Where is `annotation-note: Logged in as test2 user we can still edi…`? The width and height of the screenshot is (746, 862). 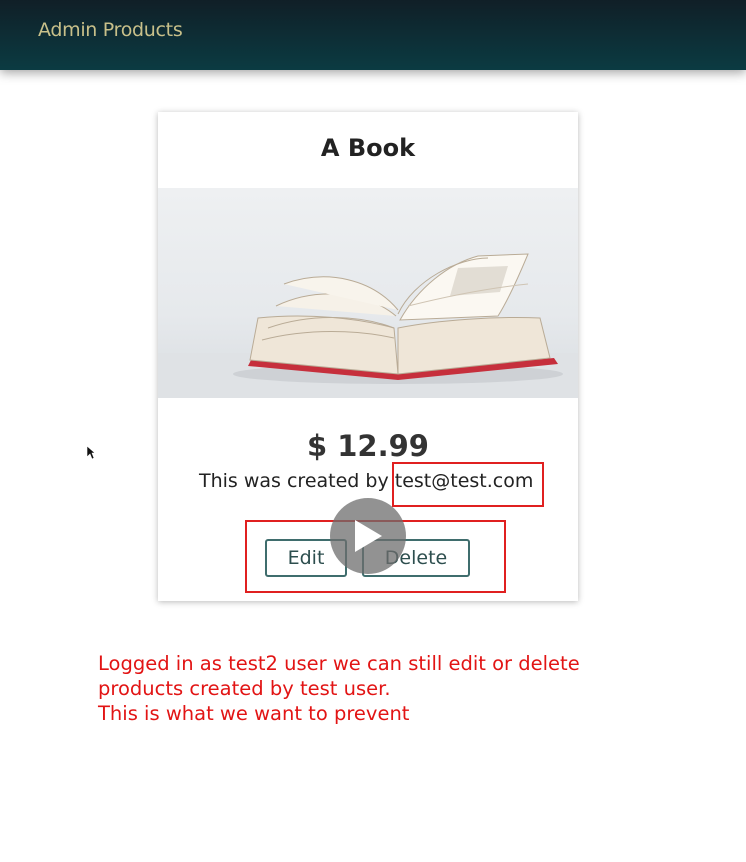 annotation-note: Logged in as test2 user we can still edi… is located at coordinates (408, 688).